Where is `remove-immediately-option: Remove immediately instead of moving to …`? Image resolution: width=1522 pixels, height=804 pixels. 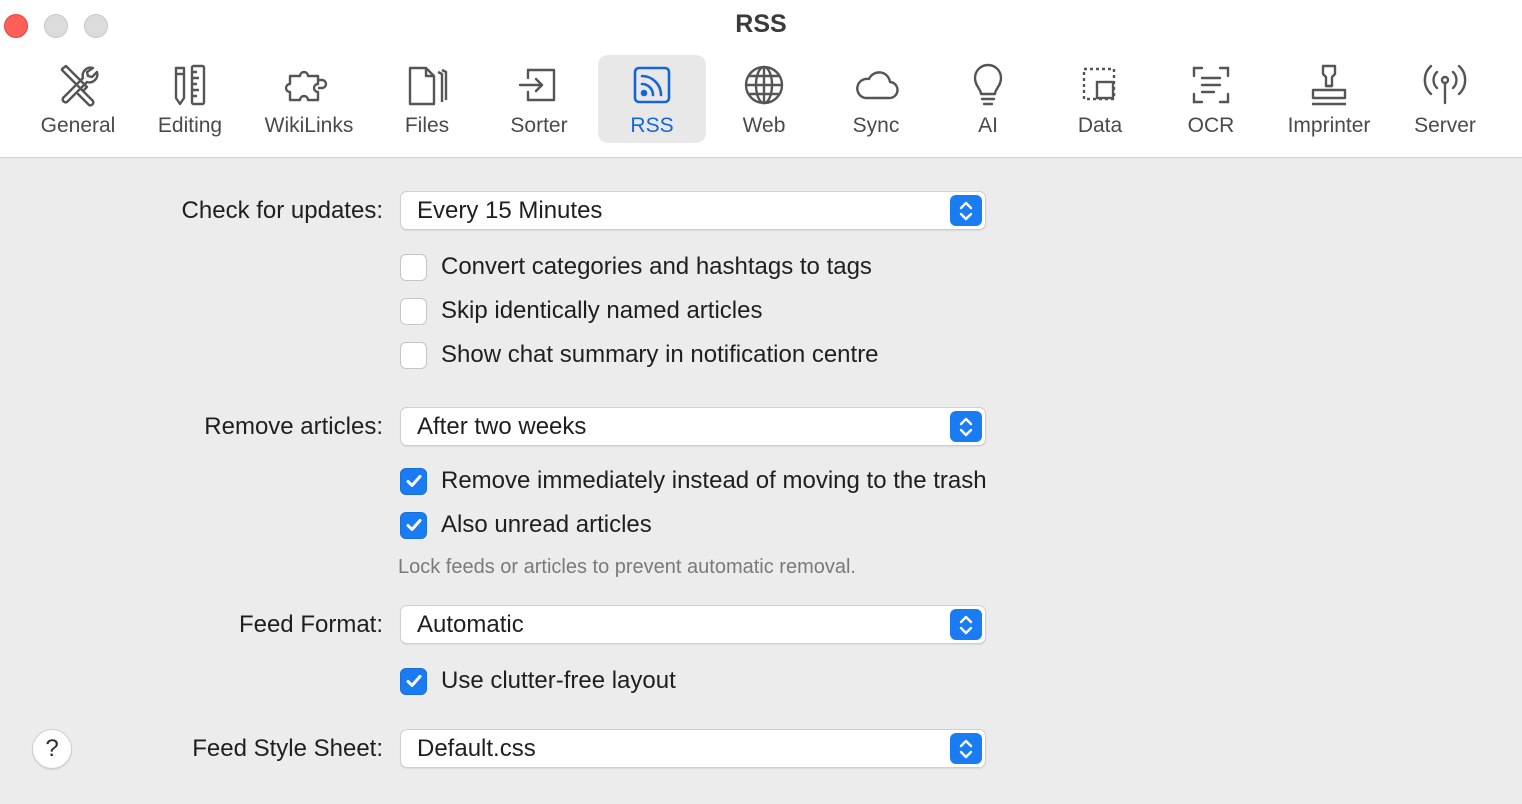
remove-immediately-option: Remove immediately instead of moving to … is located at coordinates (693, 481).